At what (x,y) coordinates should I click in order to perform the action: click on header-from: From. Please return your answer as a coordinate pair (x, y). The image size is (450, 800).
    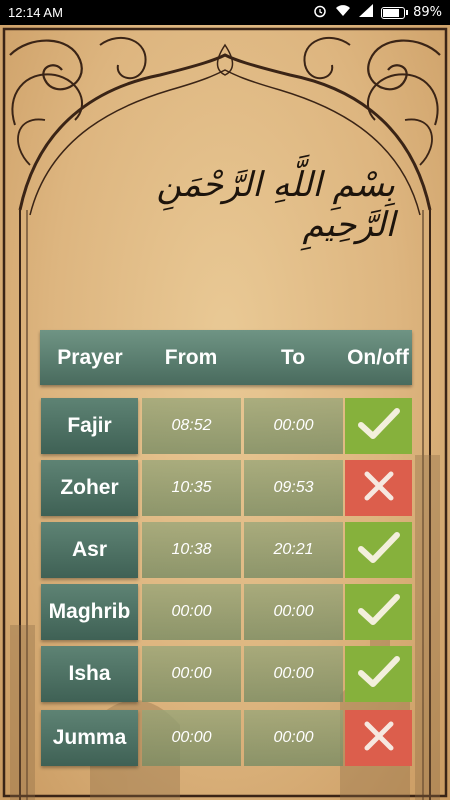
    Looking at the image, I should click on (191, 357).